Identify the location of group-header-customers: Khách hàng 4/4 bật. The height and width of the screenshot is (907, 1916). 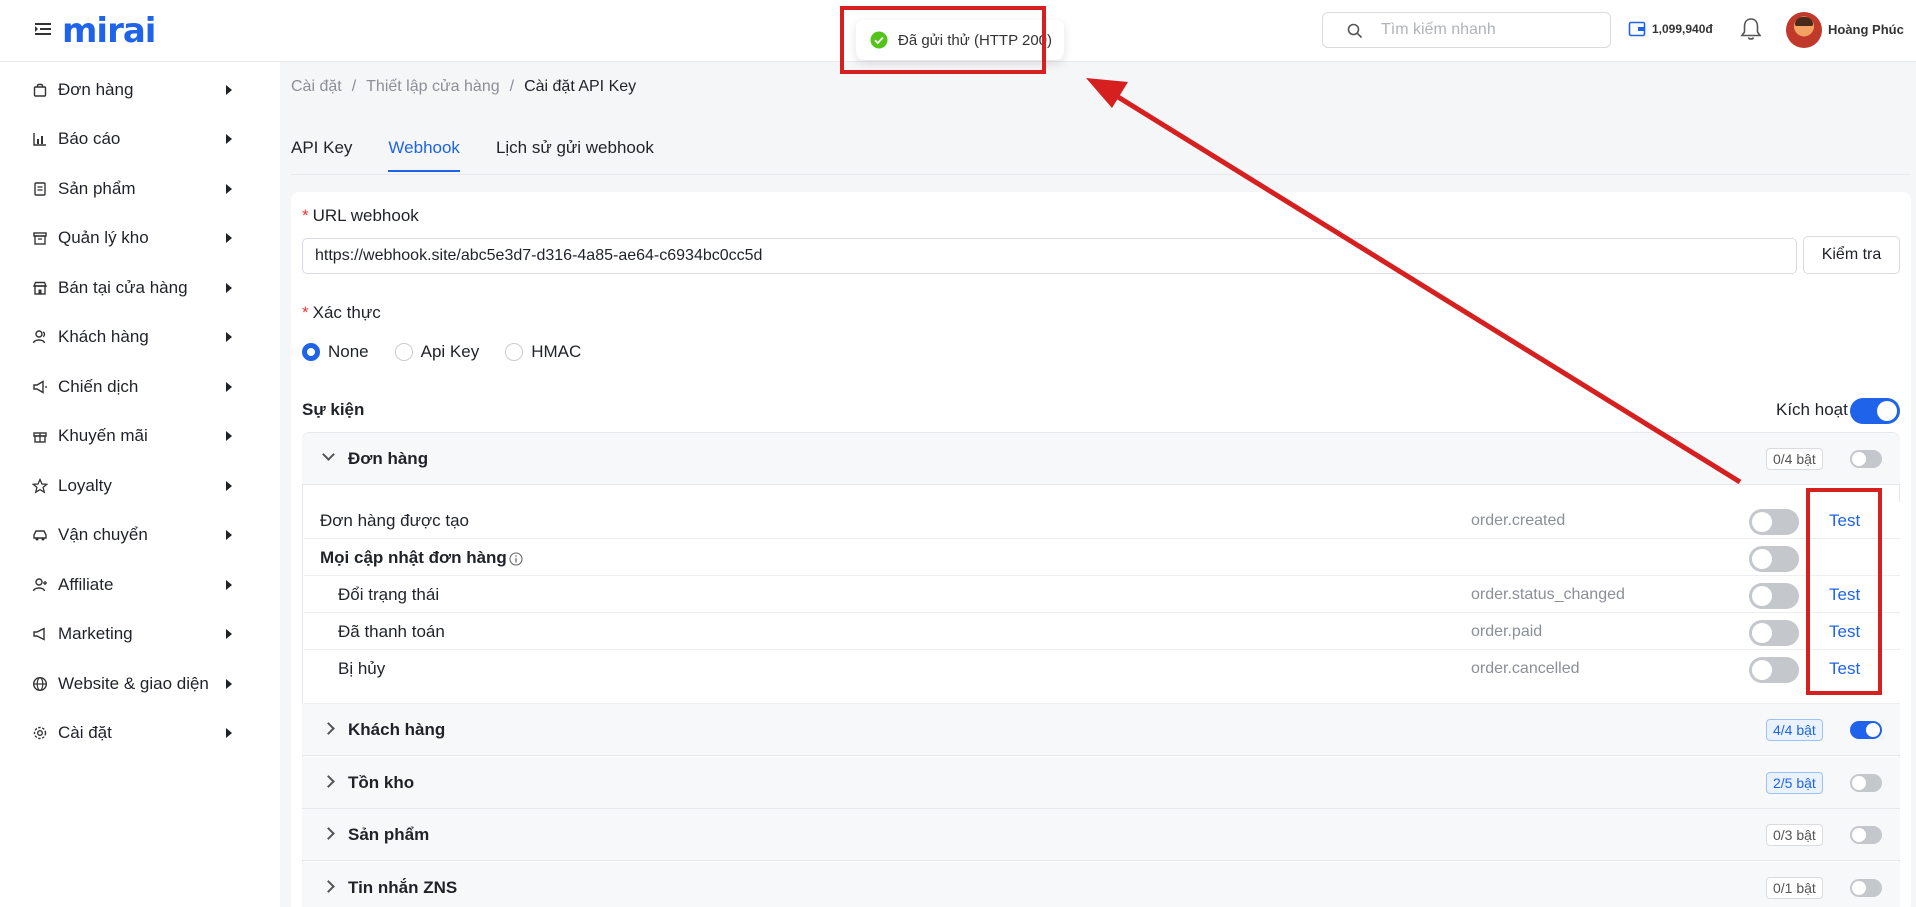
(1101, 730).